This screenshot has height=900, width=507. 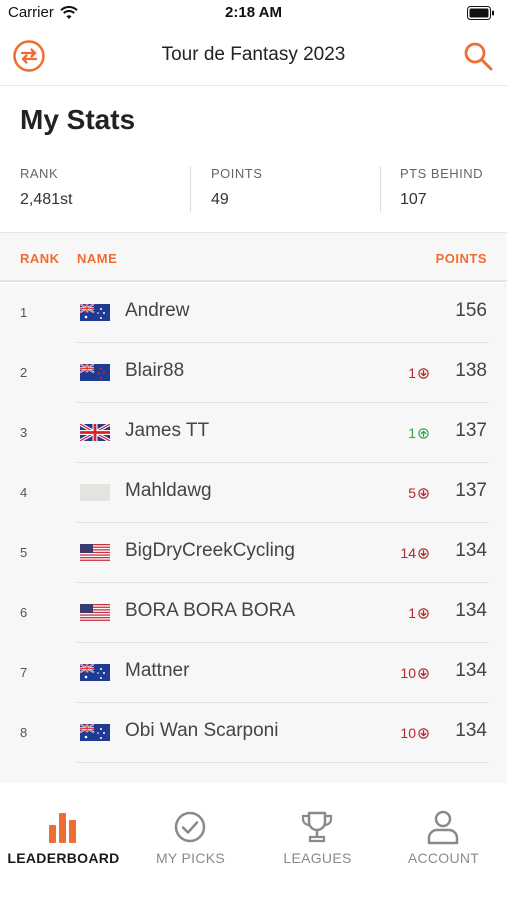 What do you see at coordinates (220, 199) in the screenshot?
I see `stat-value: 49` at bounding box center [220, 199].